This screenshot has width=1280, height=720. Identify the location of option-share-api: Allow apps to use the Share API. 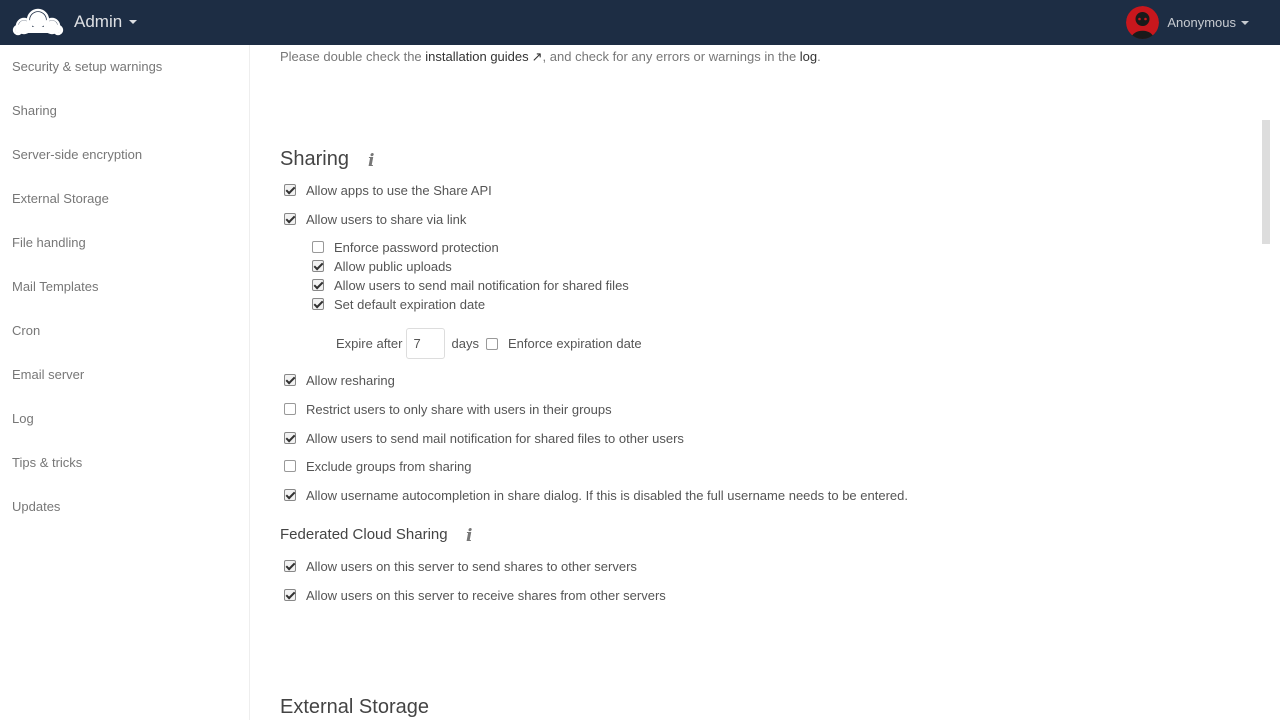
(388, 190).